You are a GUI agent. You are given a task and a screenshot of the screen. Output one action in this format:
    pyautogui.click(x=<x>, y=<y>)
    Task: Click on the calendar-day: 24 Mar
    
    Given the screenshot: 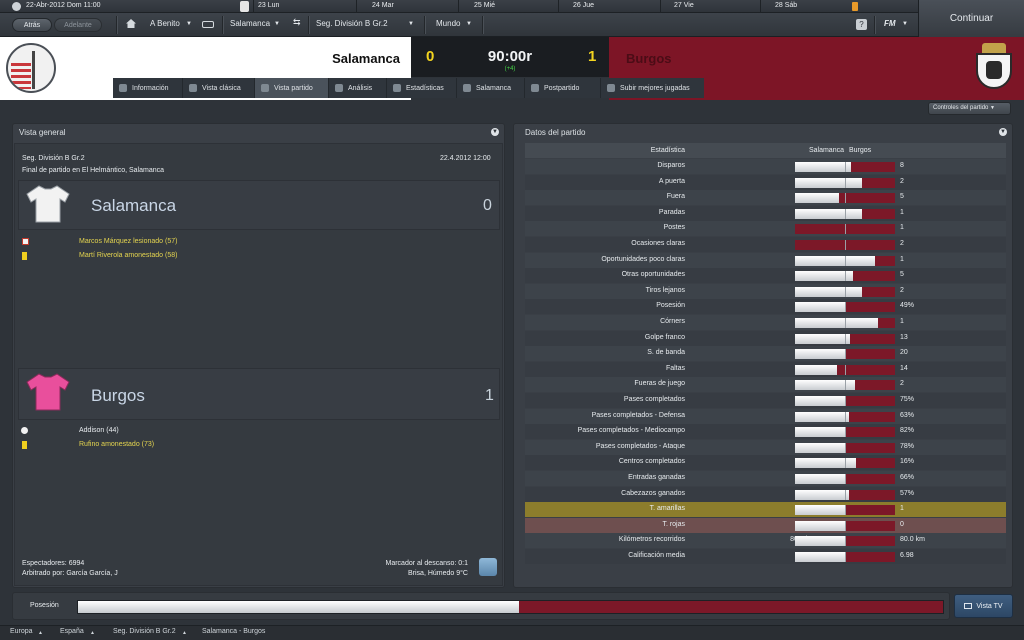 What is the action you would take?
    pyautogui.click(x=383, y=5)
    